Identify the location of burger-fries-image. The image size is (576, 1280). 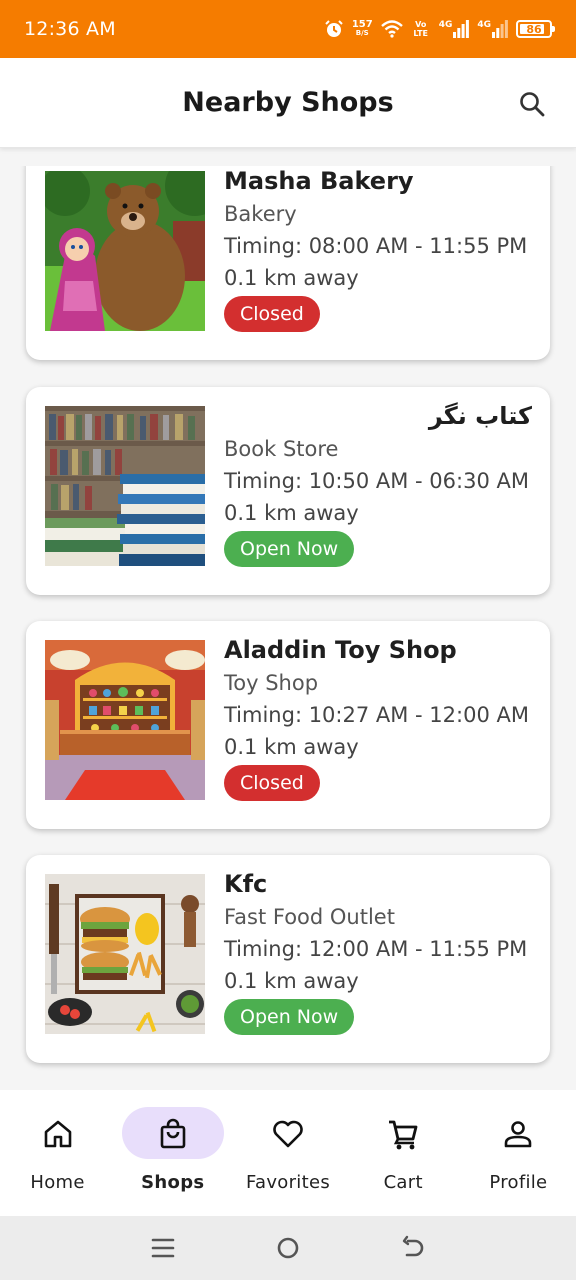
(125, 954).